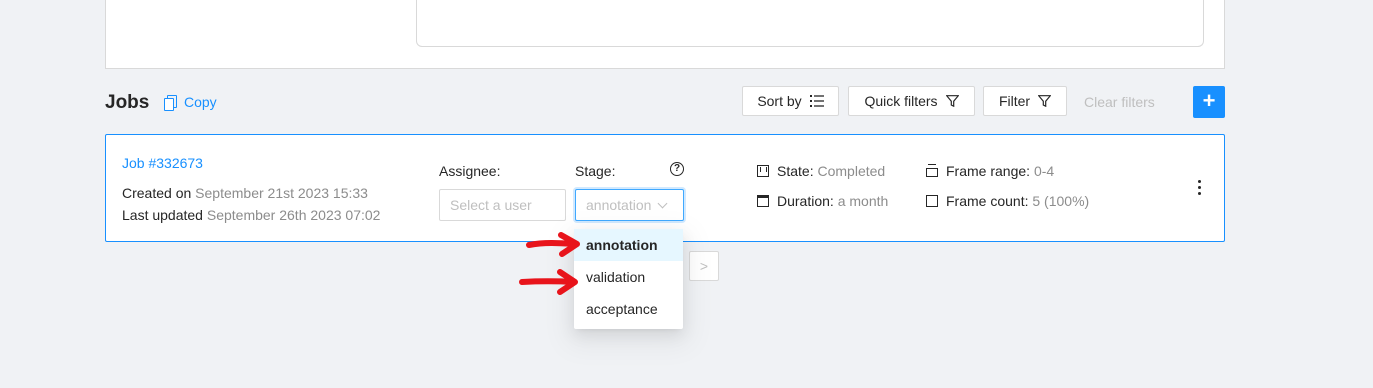 This screenshot has width=1373, height=388. What do you see at coordinates (763, 201) in the screenshot?
I see `calendar-icon` at bounding box center [763, 201].